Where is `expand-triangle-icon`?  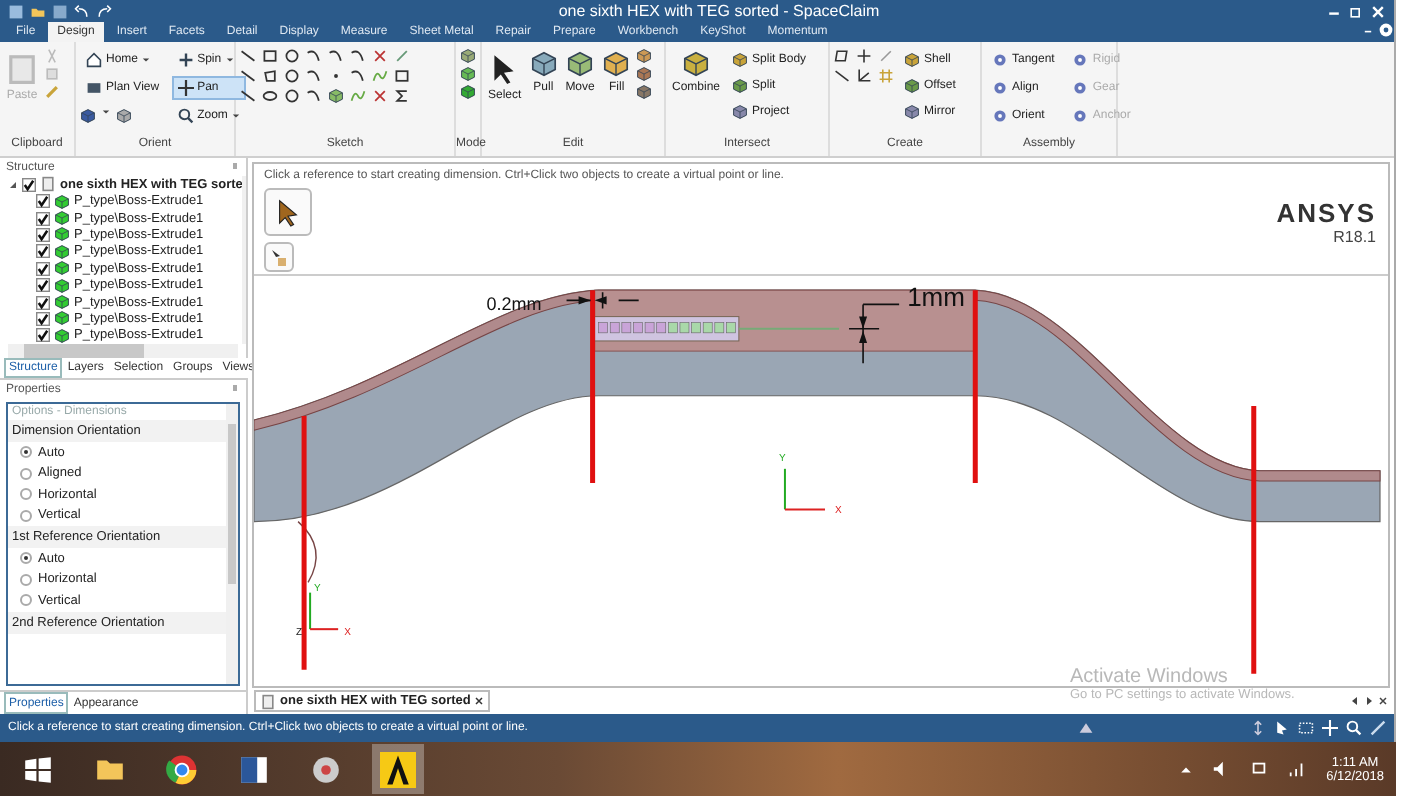 expand-triangle-icon is located at coordinates (13, 184).